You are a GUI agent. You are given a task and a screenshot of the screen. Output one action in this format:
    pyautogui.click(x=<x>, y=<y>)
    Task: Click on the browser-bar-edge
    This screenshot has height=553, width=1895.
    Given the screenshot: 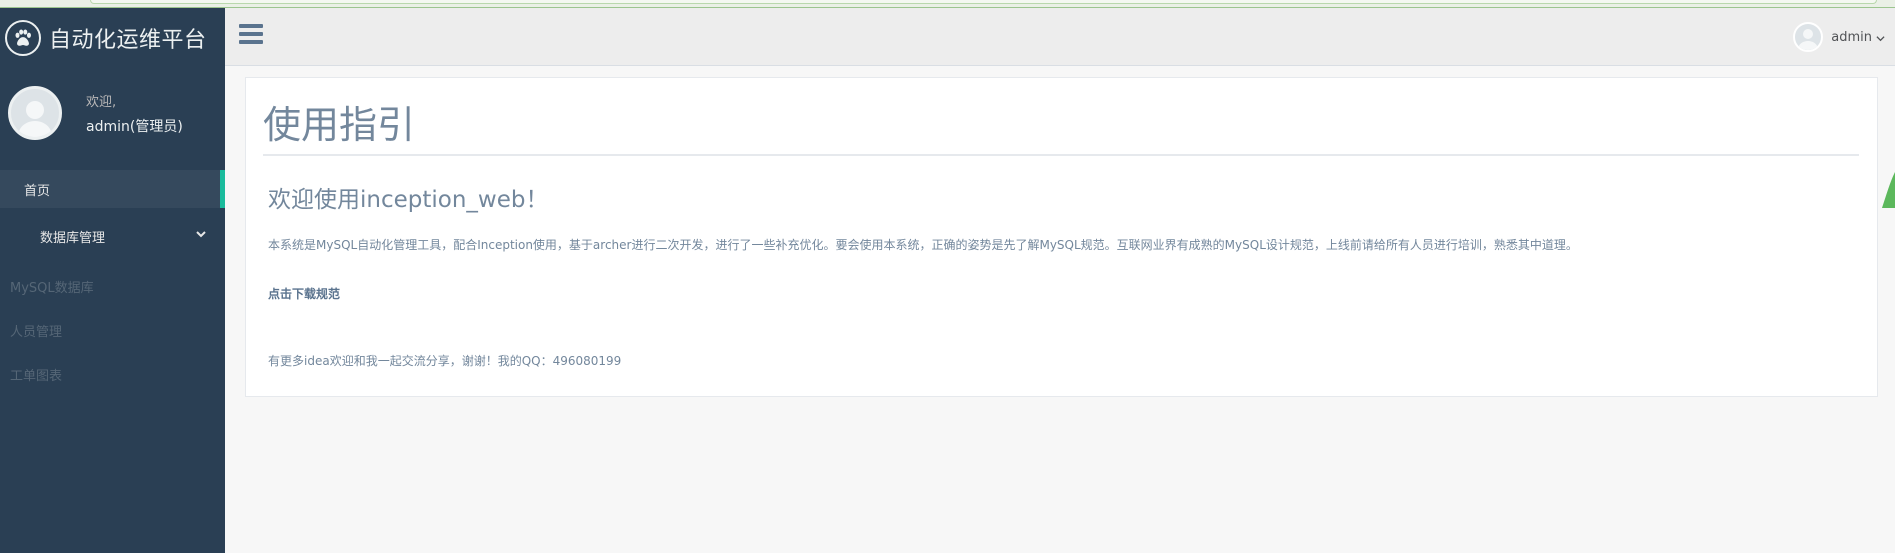 What is the action you would take?
    pyautogui.click(x=983, y=2)
    